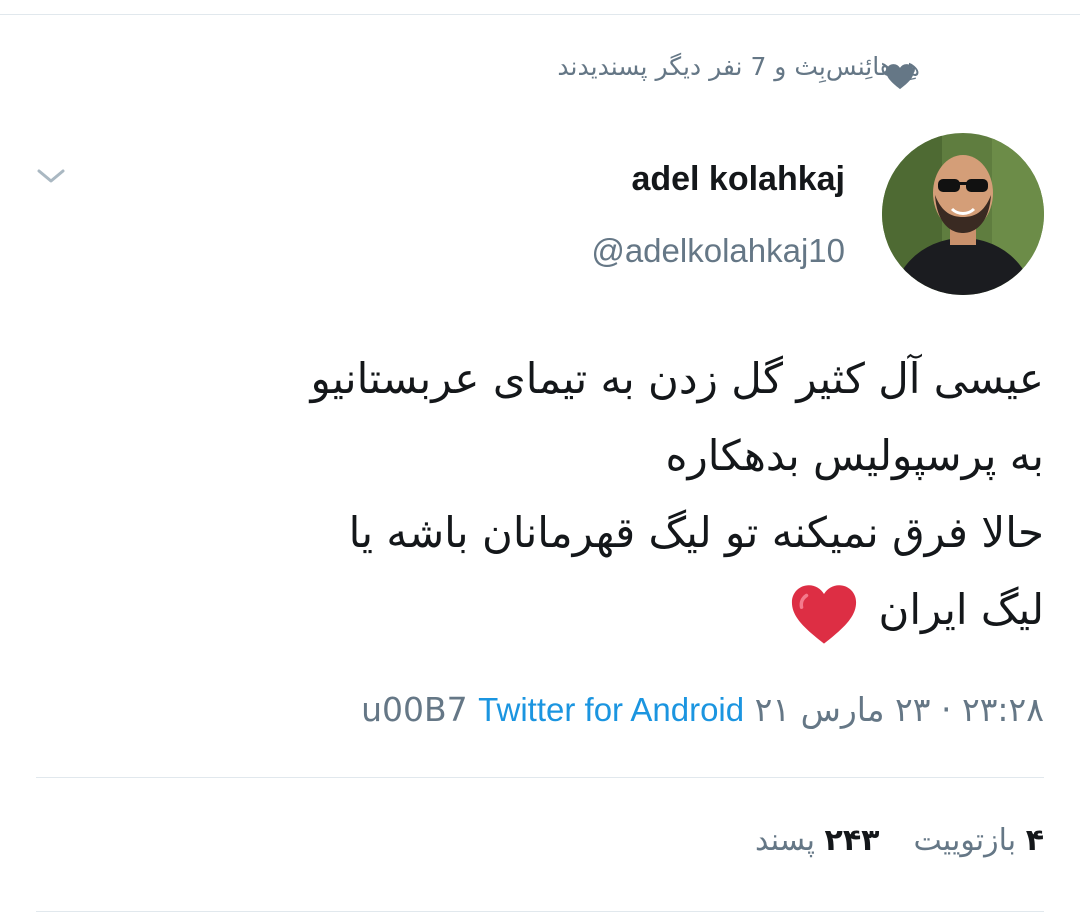 The image size is (1080, 921). What do you see at coordinates (611, 709) in the screenshot?
I see `source-link: Twitter for Android` at bounding box center [611, 709].